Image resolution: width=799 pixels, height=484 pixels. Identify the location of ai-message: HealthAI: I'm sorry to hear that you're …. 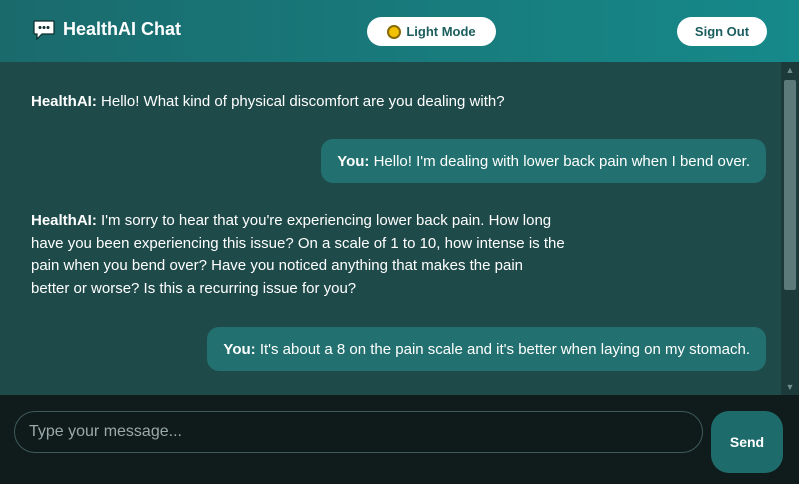
(298, 255).